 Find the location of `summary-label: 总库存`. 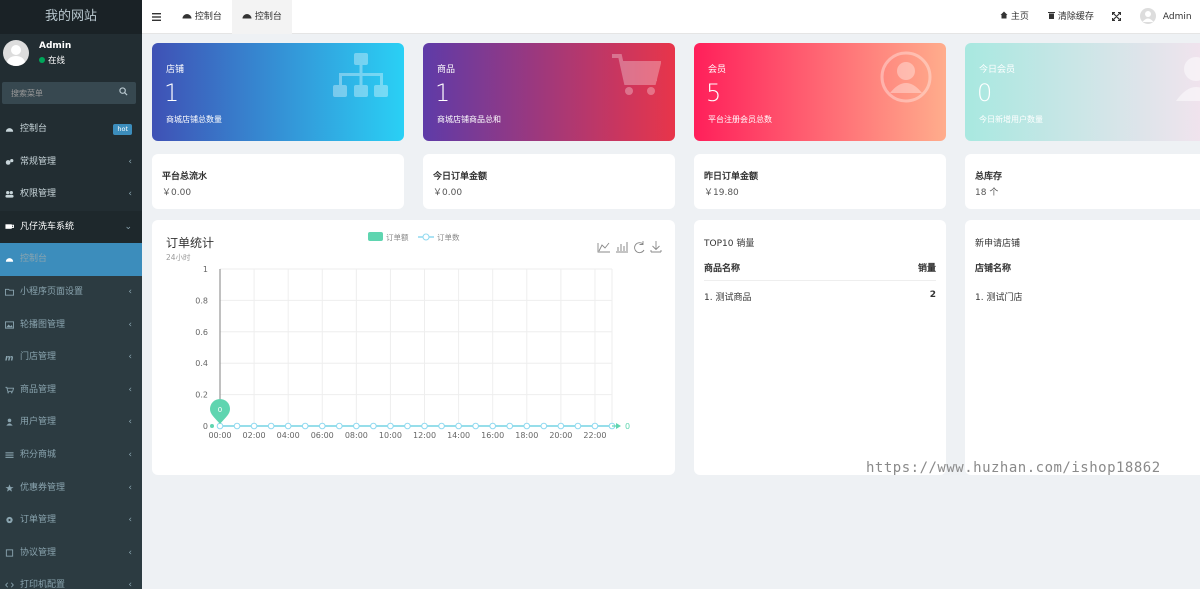

summary-label: 总库存 is located at coordinates (989, 177).